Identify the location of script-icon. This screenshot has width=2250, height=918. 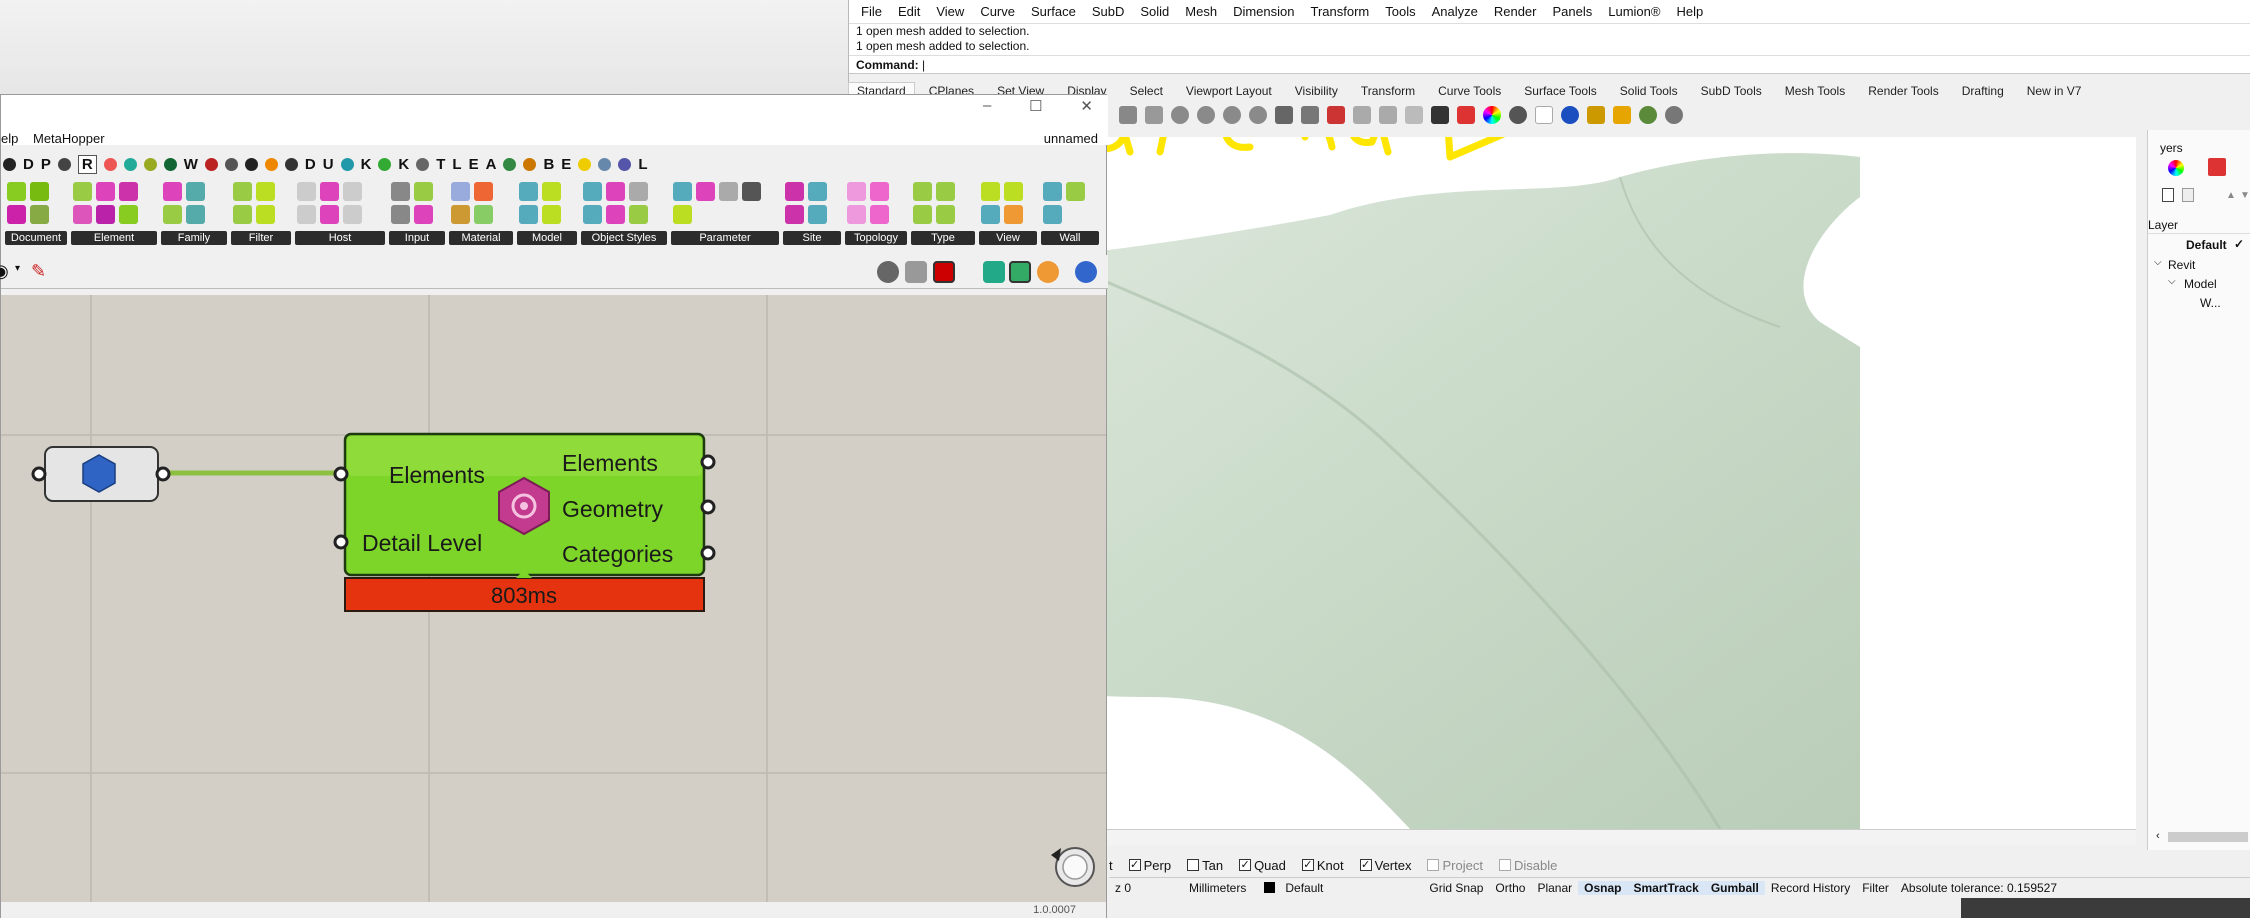
(1622, 115).